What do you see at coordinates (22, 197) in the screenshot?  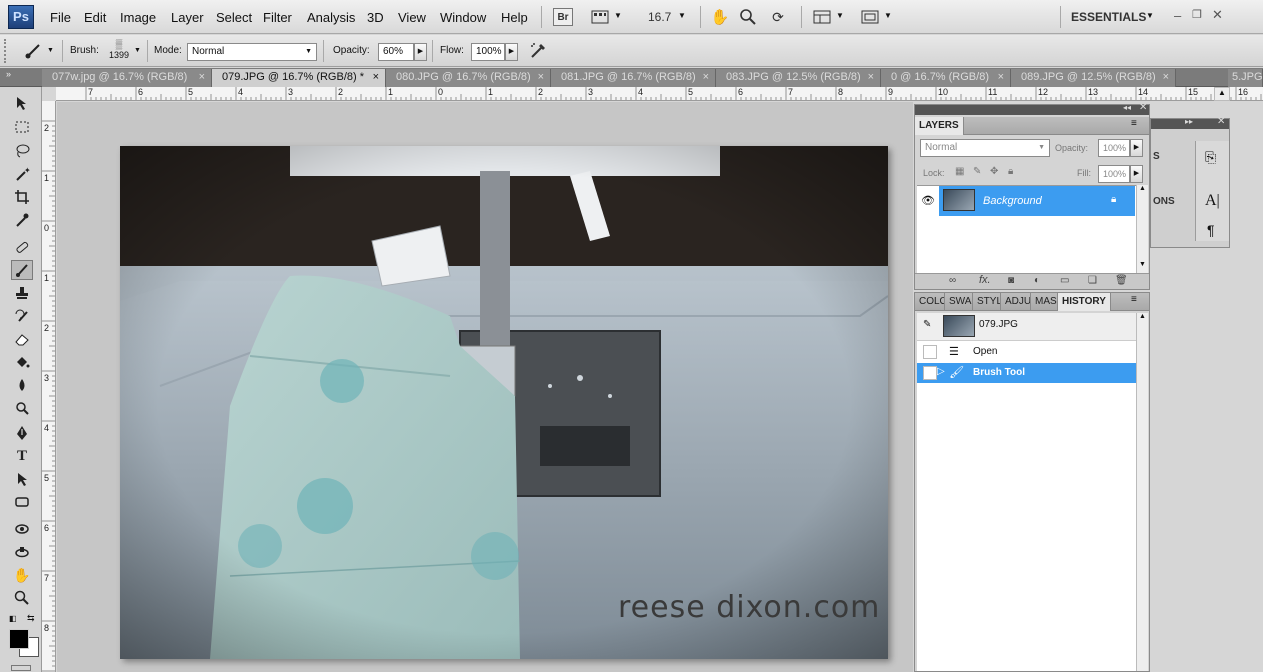 I see `crop-tool-icon` at bounding box center [22, 197].